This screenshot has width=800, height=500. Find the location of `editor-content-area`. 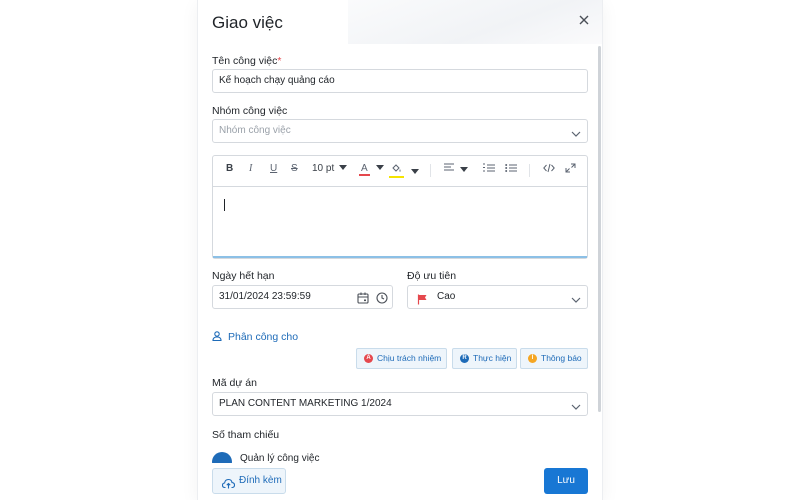

editor-content-area is located at coordinates (400, 222).